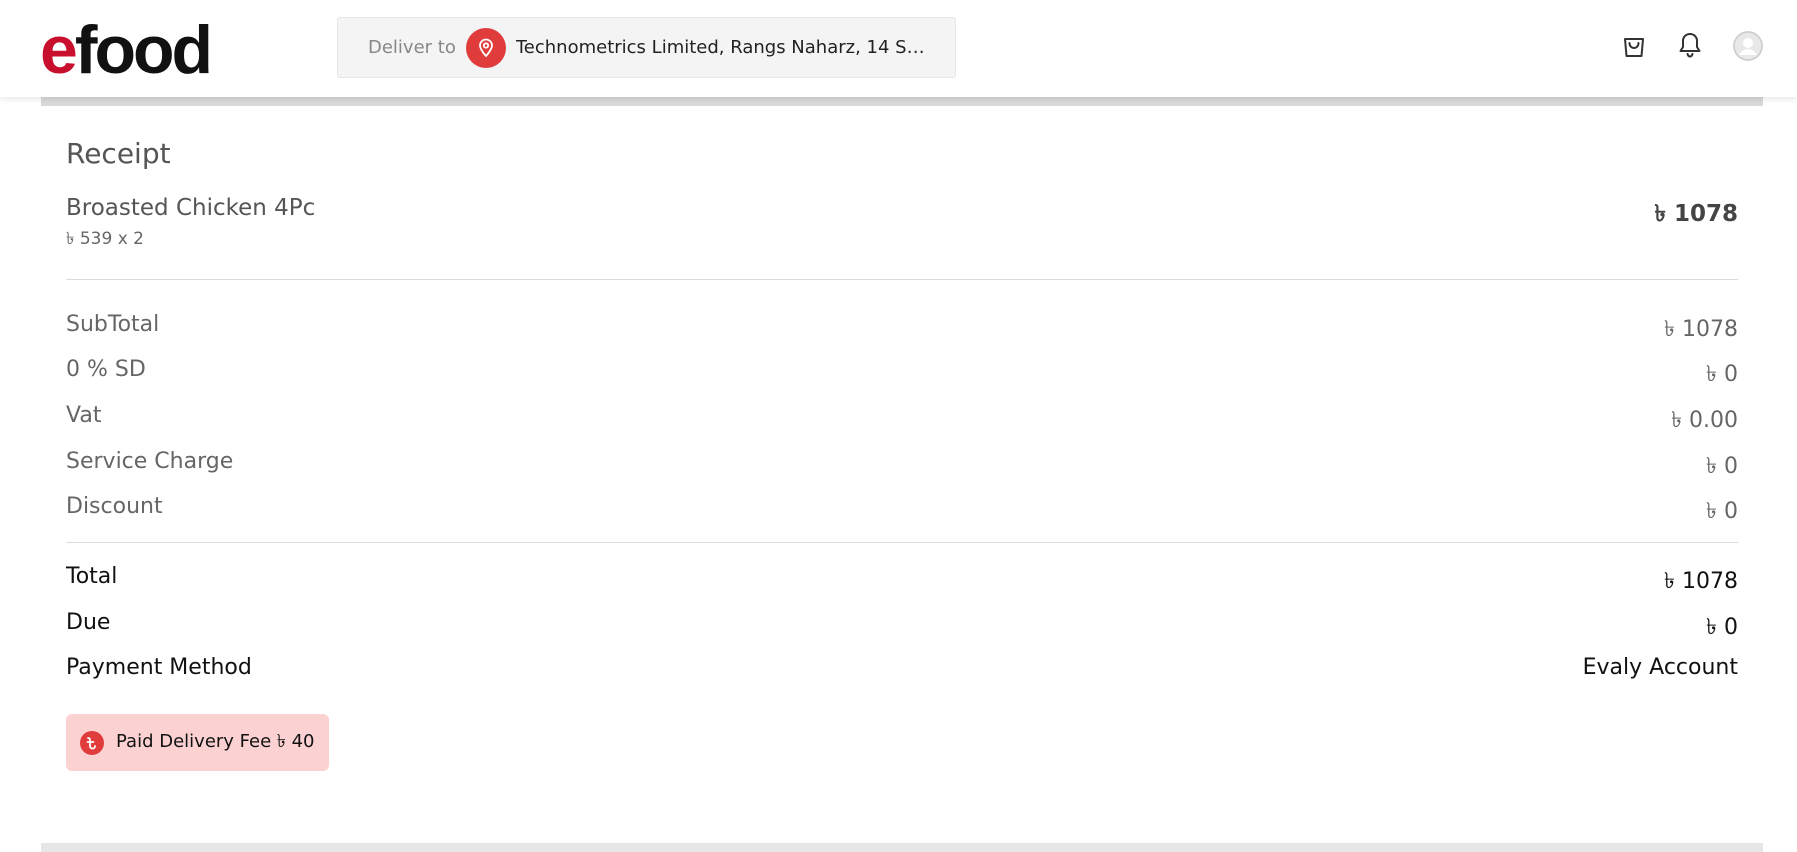  Describe the element at coordinates (114, 506) in the screenshot. I see `discount-label: Discount` at that location.